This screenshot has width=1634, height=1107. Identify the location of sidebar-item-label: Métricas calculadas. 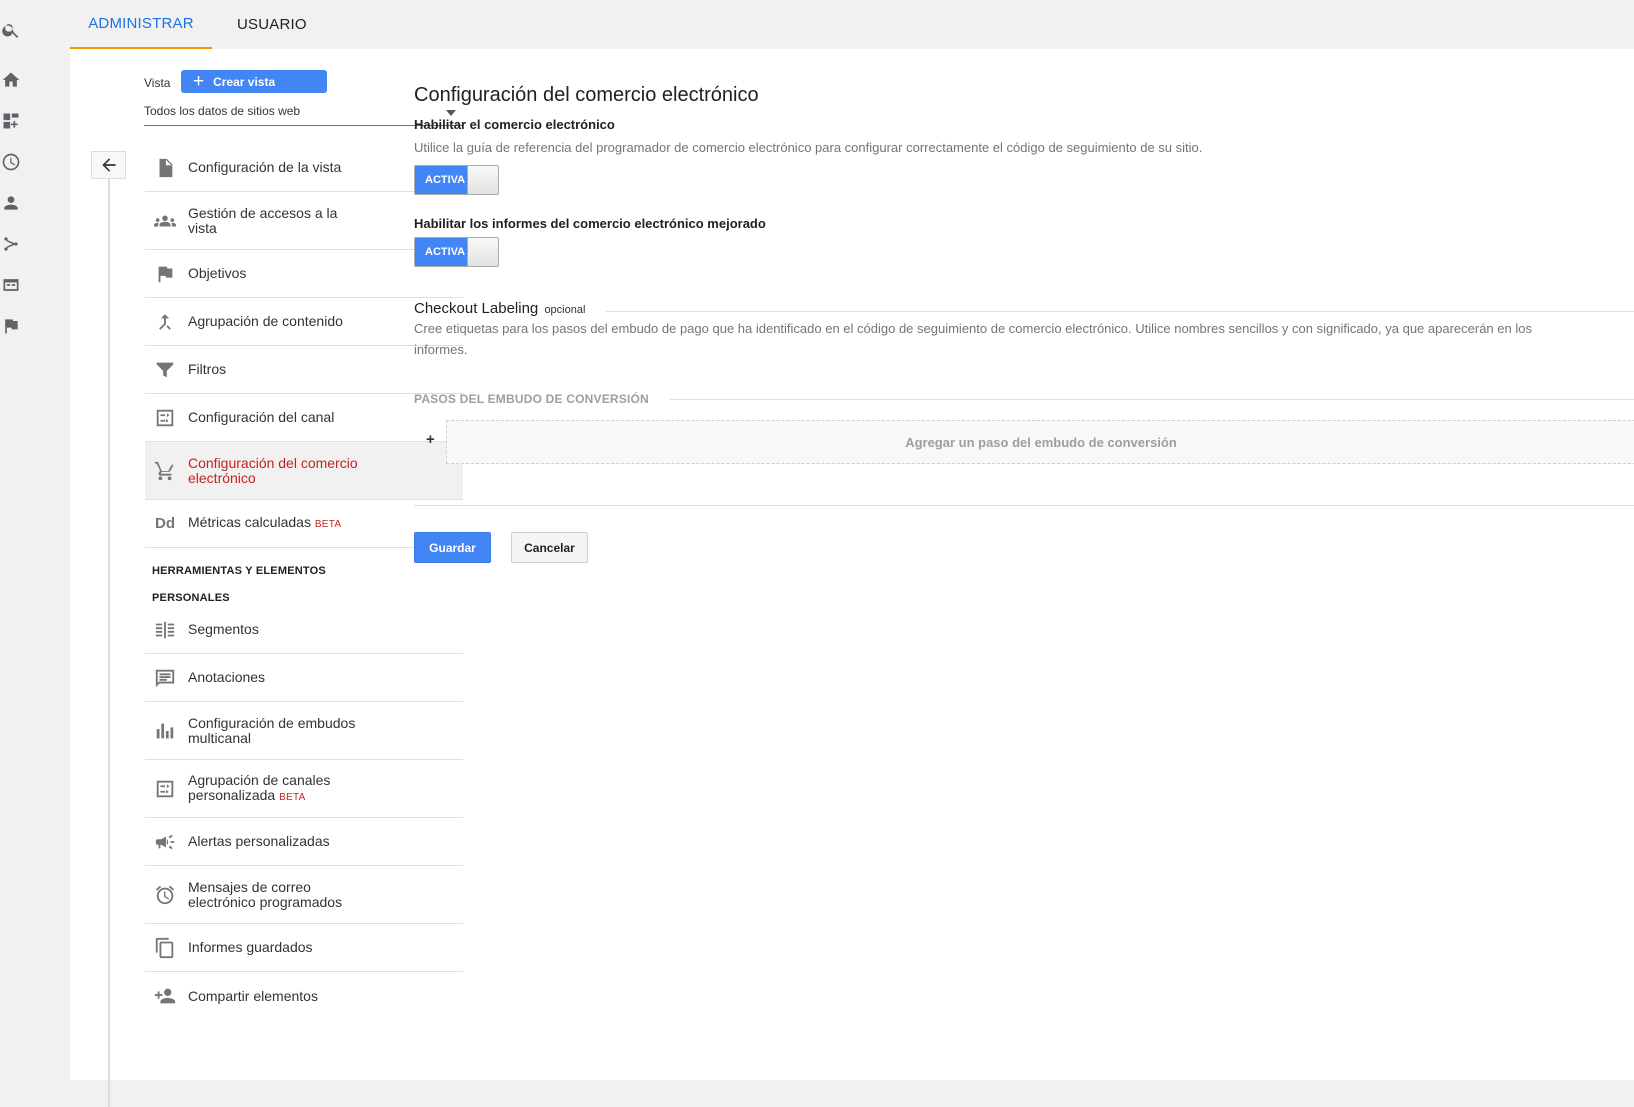
(249, 522).